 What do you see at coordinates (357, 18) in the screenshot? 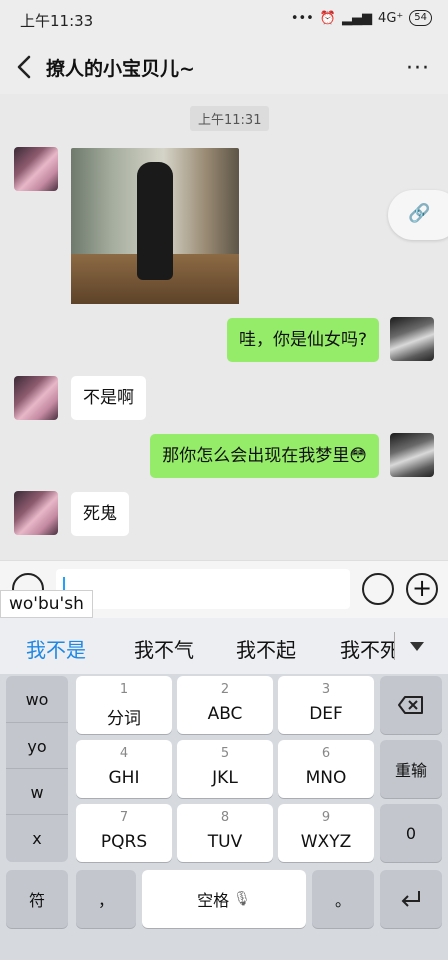
I see `signal-icon: ▂▄▆` at bounding box center [357, 18].